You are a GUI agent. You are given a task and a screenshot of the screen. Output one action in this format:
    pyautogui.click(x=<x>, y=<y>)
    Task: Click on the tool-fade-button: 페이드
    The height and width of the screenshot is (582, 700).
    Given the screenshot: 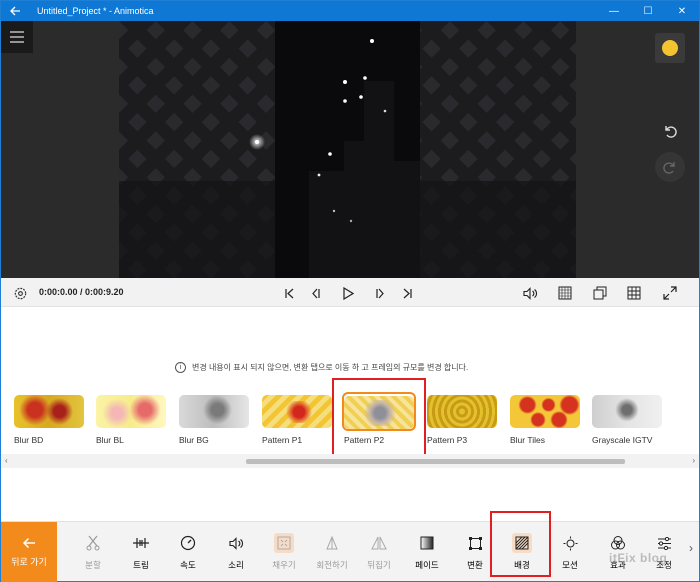 What is the action you would take?
    pyautogui.click(x=427, y=552)
    